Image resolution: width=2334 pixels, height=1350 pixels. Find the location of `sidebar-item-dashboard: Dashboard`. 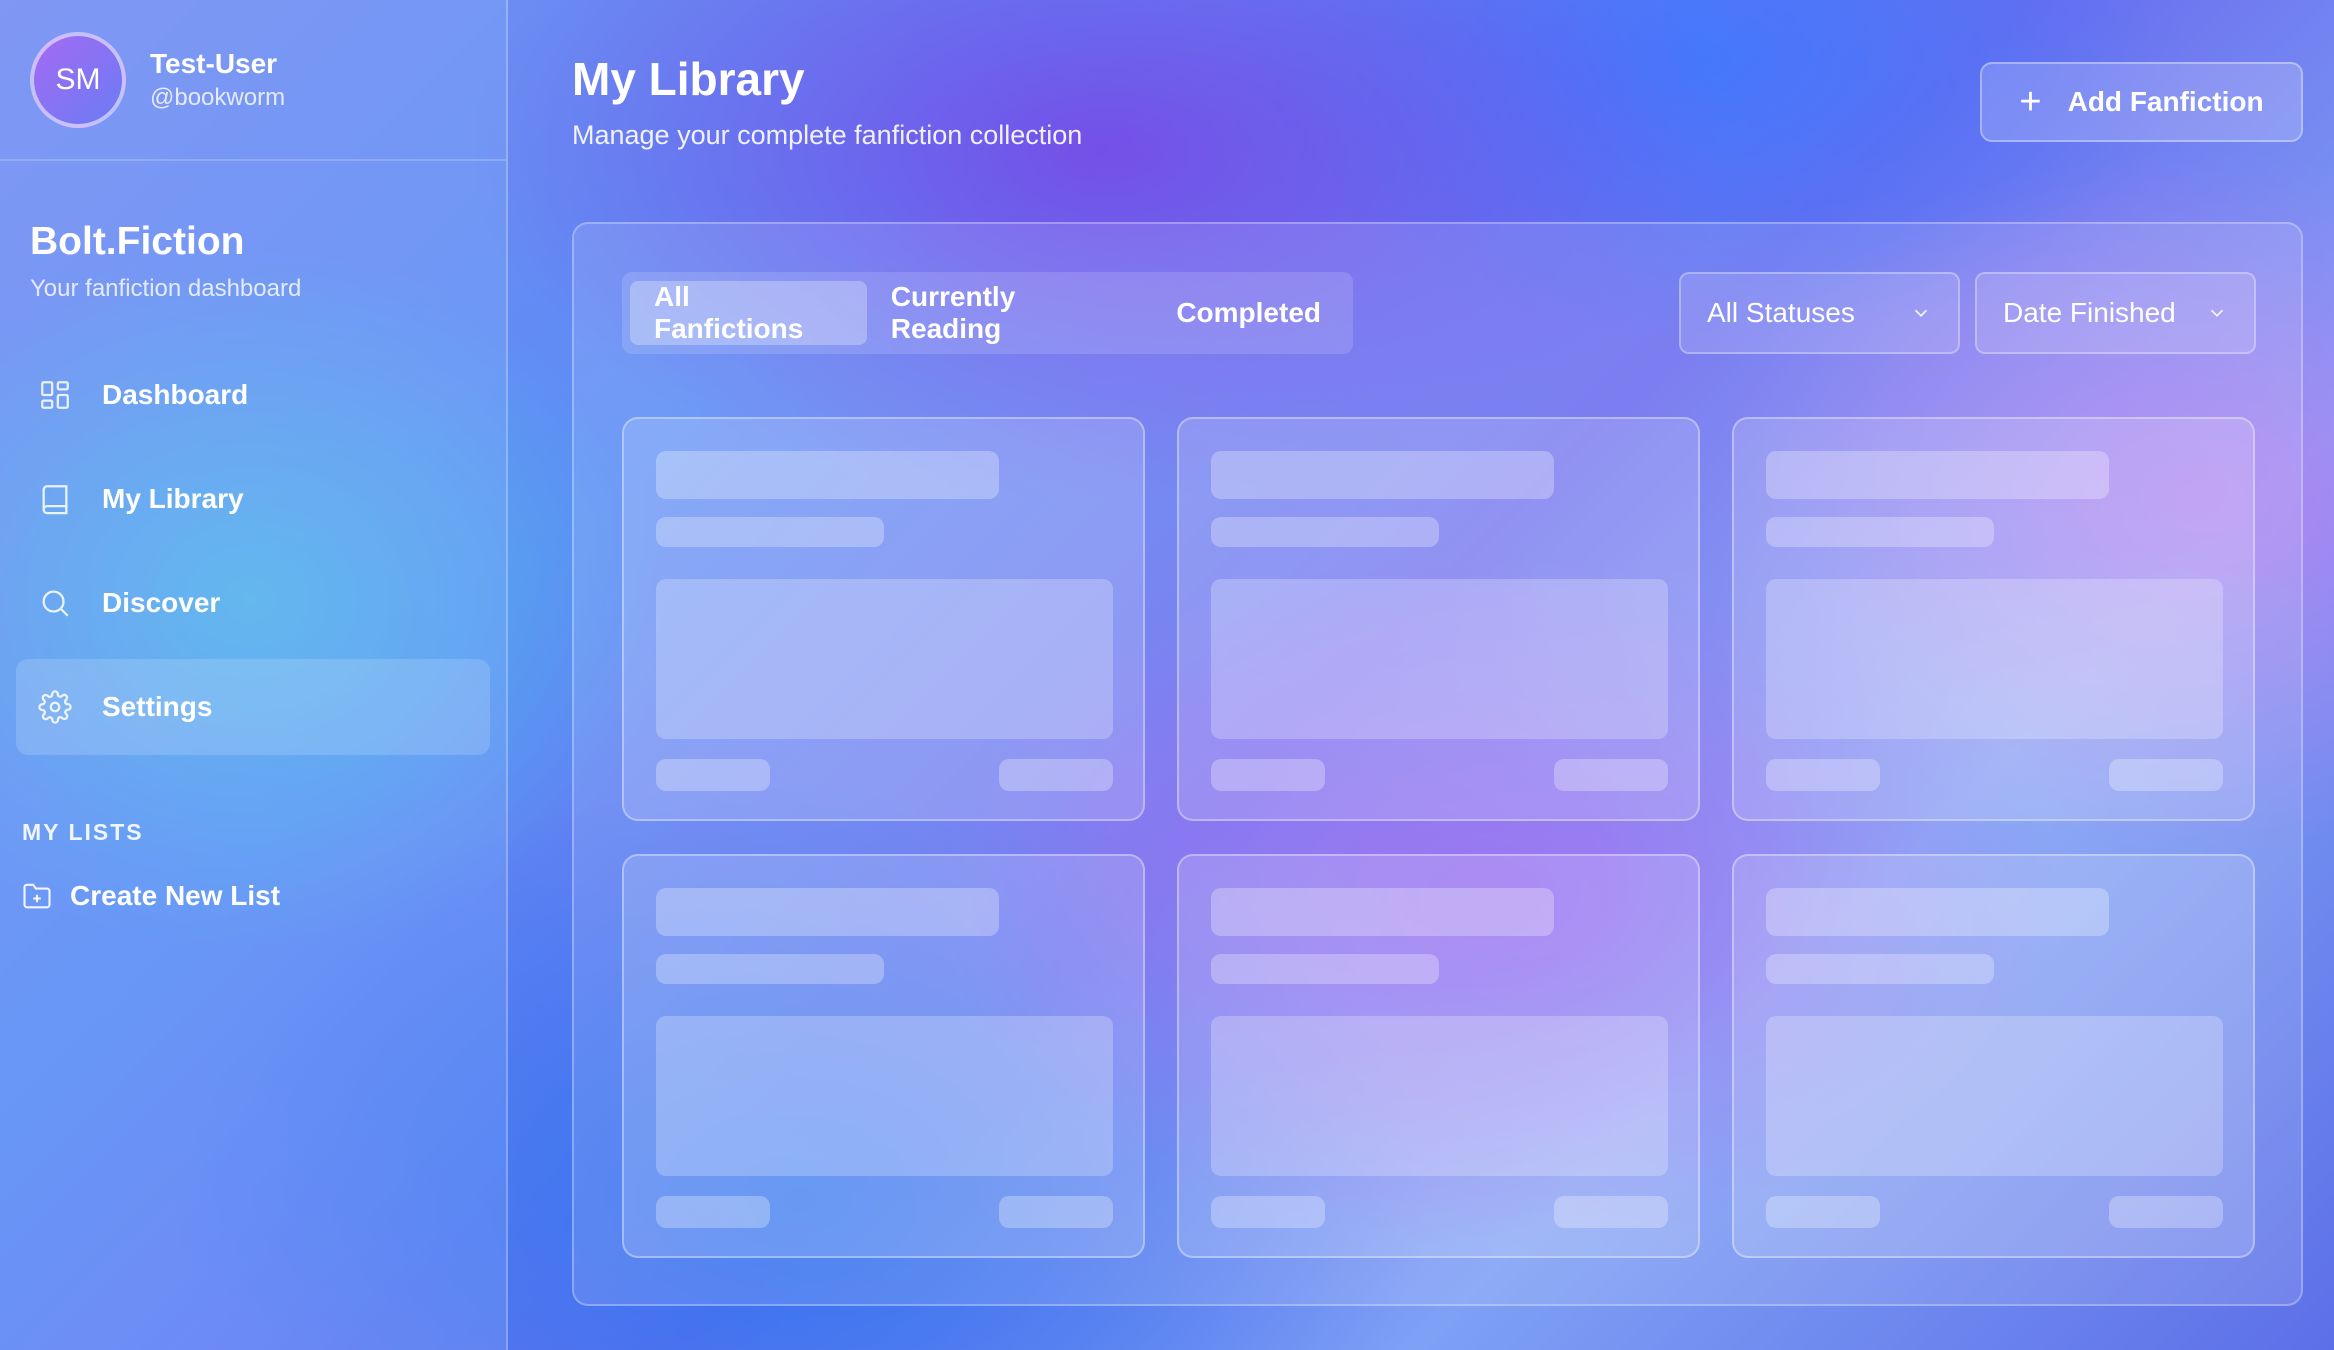

sidebar-item-dashboard: Dashboard is located at coordinates (253, 395).